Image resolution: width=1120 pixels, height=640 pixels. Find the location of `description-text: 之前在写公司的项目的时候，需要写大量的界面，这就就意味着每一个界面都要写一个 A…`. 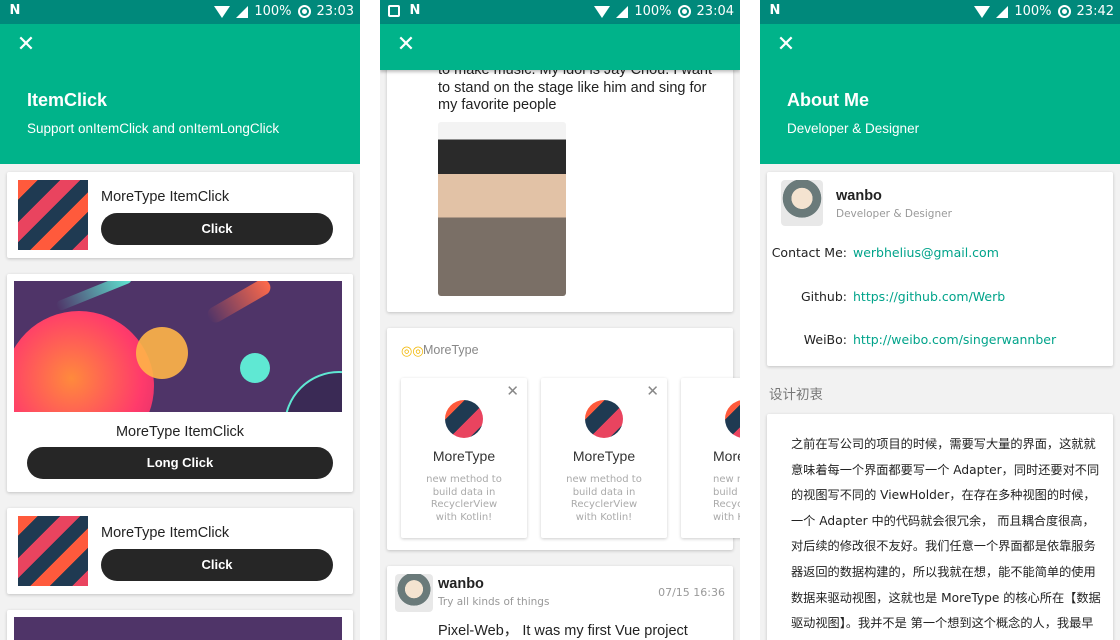

description-text: 之前在写公司的项目的时候，需要写大量的界面，这就就意味着每一个界面都要写一个 A… is located at coordinates (946, 534).